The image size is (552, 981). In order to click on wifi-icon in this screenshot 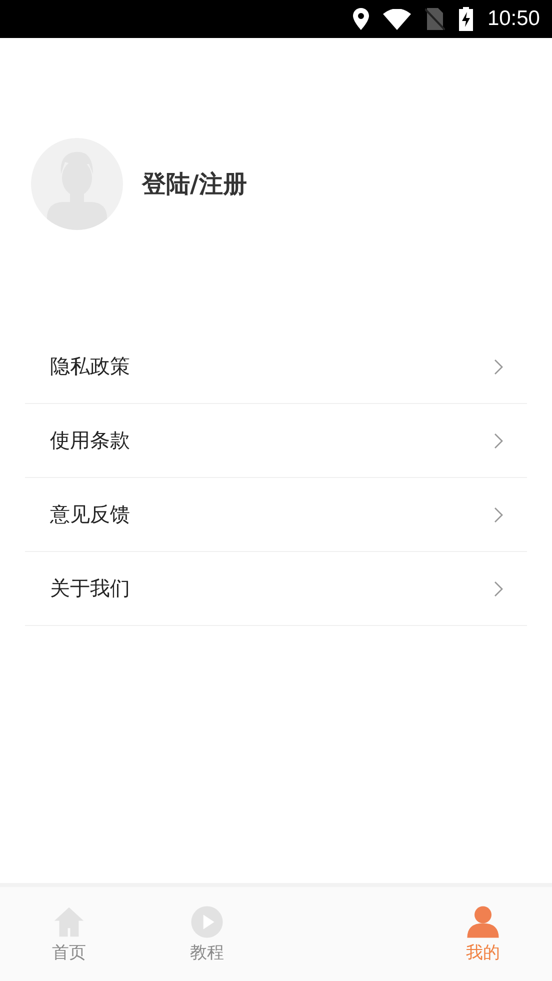, I will do `click(397, 19)`.